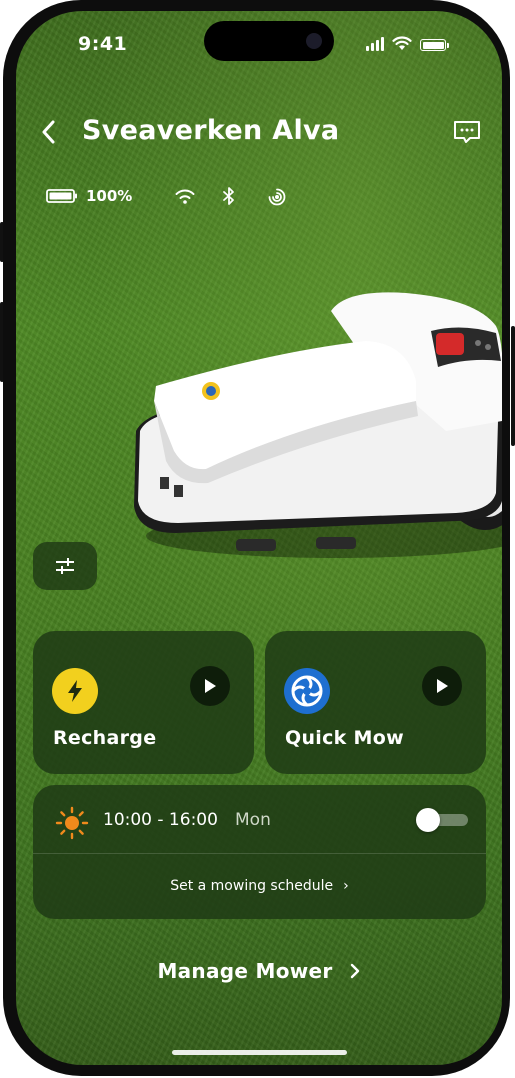 This screenshot has width=515, height=1078. Describe the element at coordinates (375, 44) in the screenshot. I see `cellular-signal-icon` at that location.